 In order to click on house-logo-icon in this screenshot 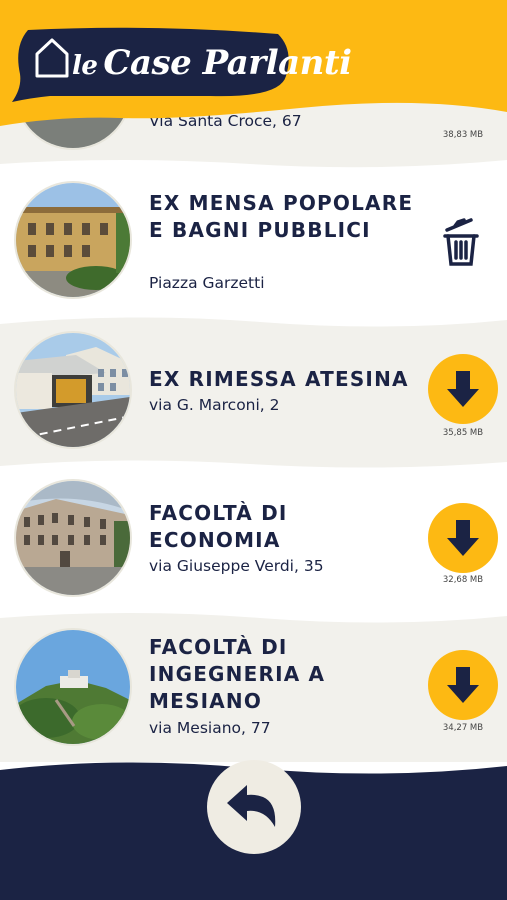, I will do `click(52, 58)`.